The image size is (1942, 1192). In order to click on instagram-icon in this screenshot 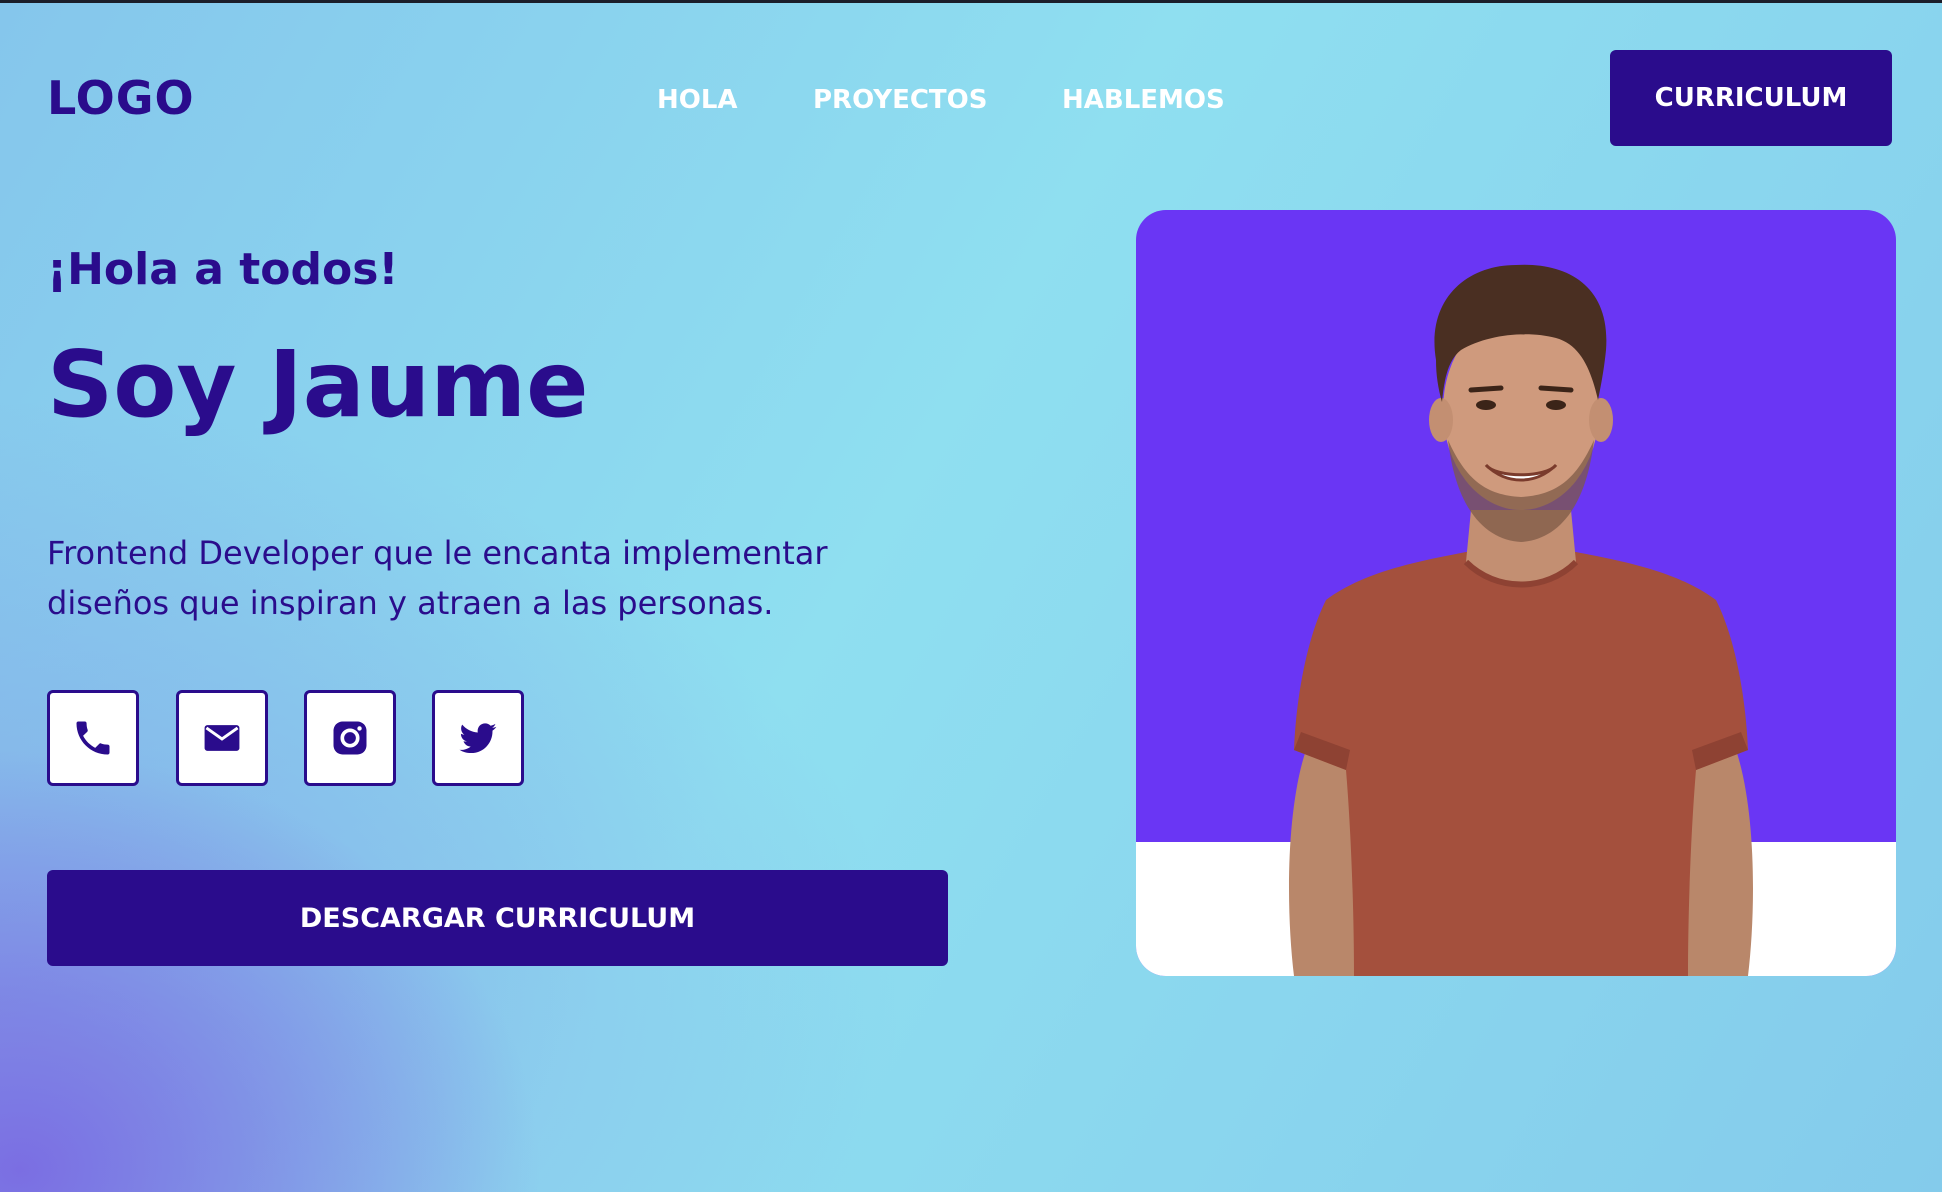, I will do `click(350, 738)`.